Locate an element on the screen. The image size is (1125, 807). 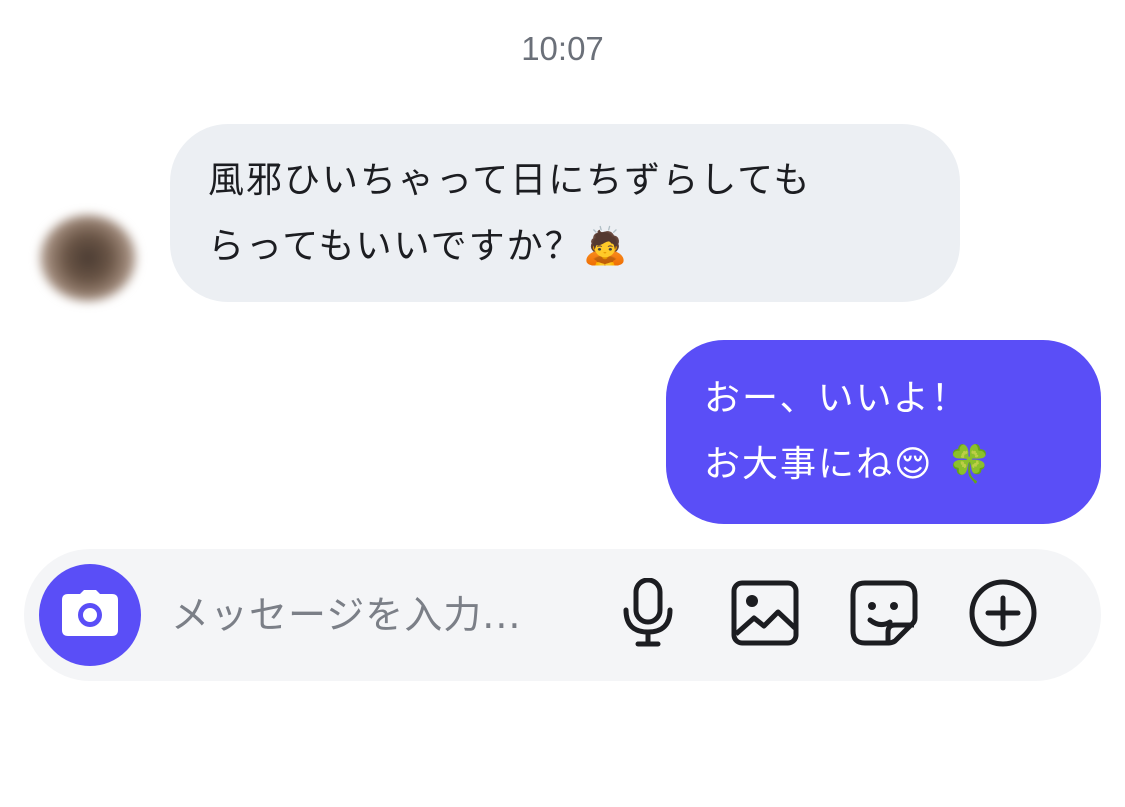
outgoing-message-line: お大事にね😌 🍀 is located at coordinates (849, 464).